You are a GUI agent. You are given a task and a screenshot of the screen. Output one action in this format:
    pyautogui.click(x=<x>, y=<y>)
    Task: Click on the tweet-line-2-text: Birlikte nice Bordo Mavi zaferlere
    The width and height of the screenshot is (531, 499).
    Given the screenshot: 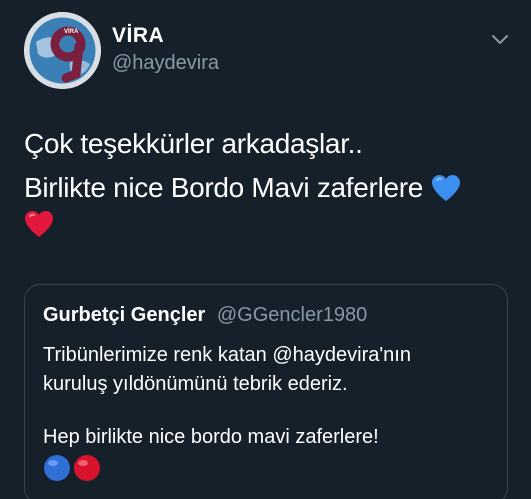 What is the action you would take?
    pyautogui.click(x=224, y=187)
    